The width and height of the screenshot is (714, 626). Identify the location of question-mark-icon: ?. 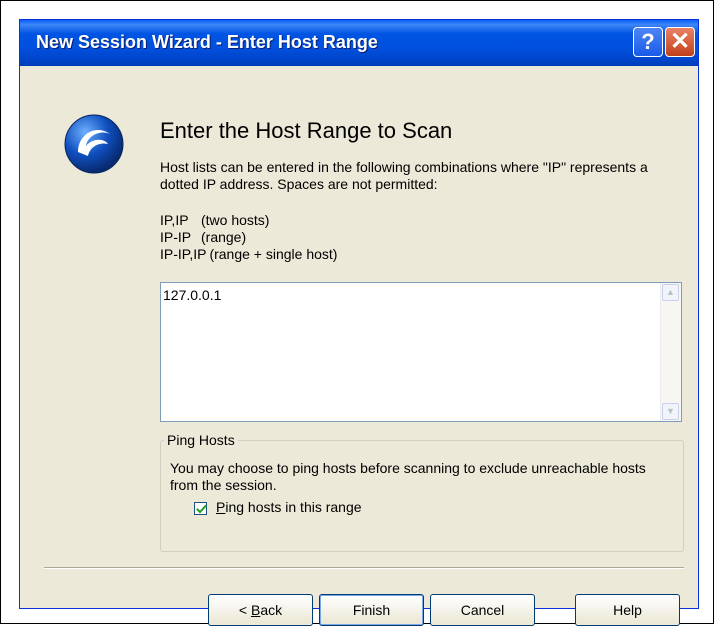
(648, 41).